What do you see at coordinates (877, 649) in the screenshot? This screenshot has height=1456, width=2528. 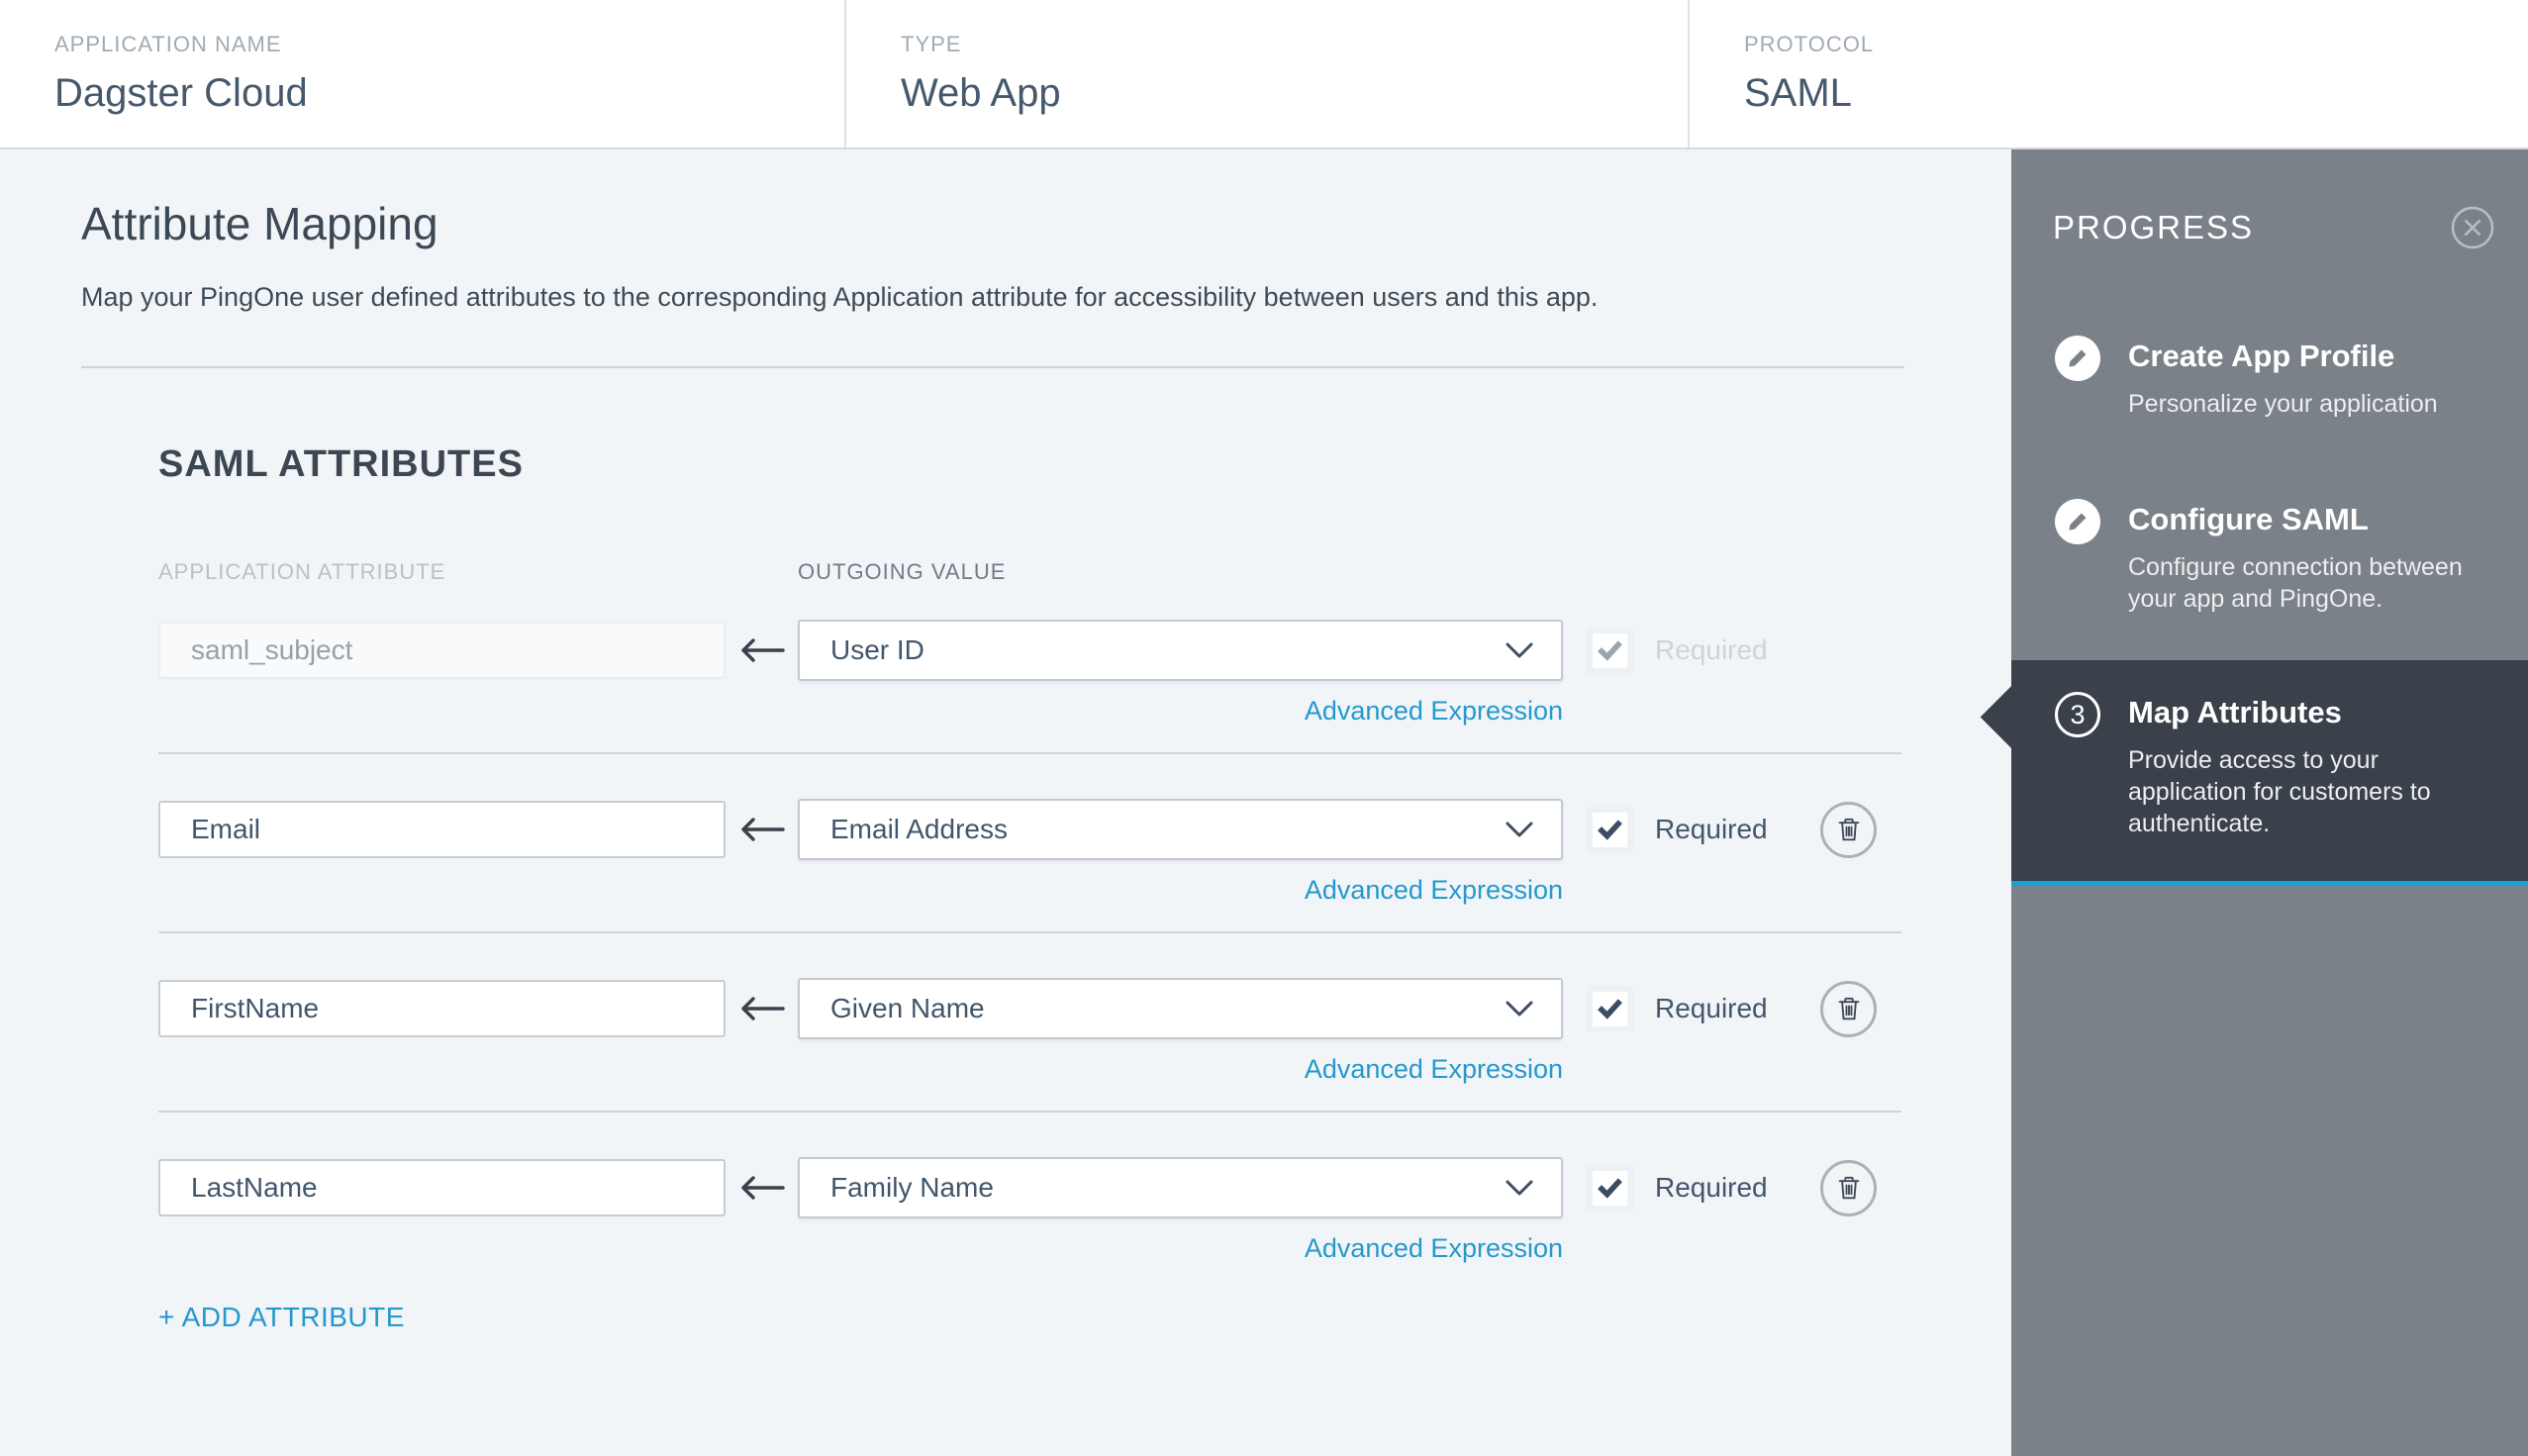 I see `outgoing-value-selected: User ID` at bounding box center [877, 649].